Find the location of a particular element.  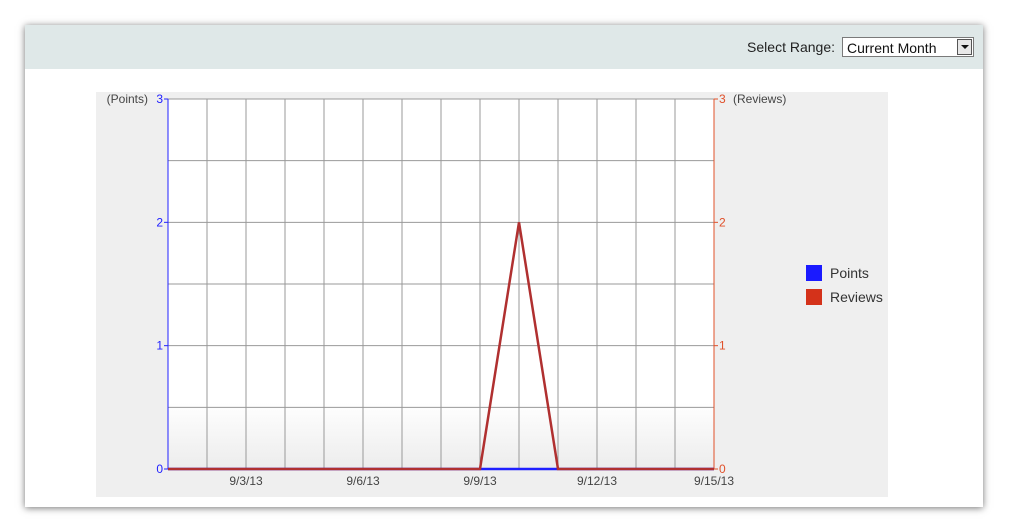

legend-label-reviews: Reviews is located at coordinates (856, 297).